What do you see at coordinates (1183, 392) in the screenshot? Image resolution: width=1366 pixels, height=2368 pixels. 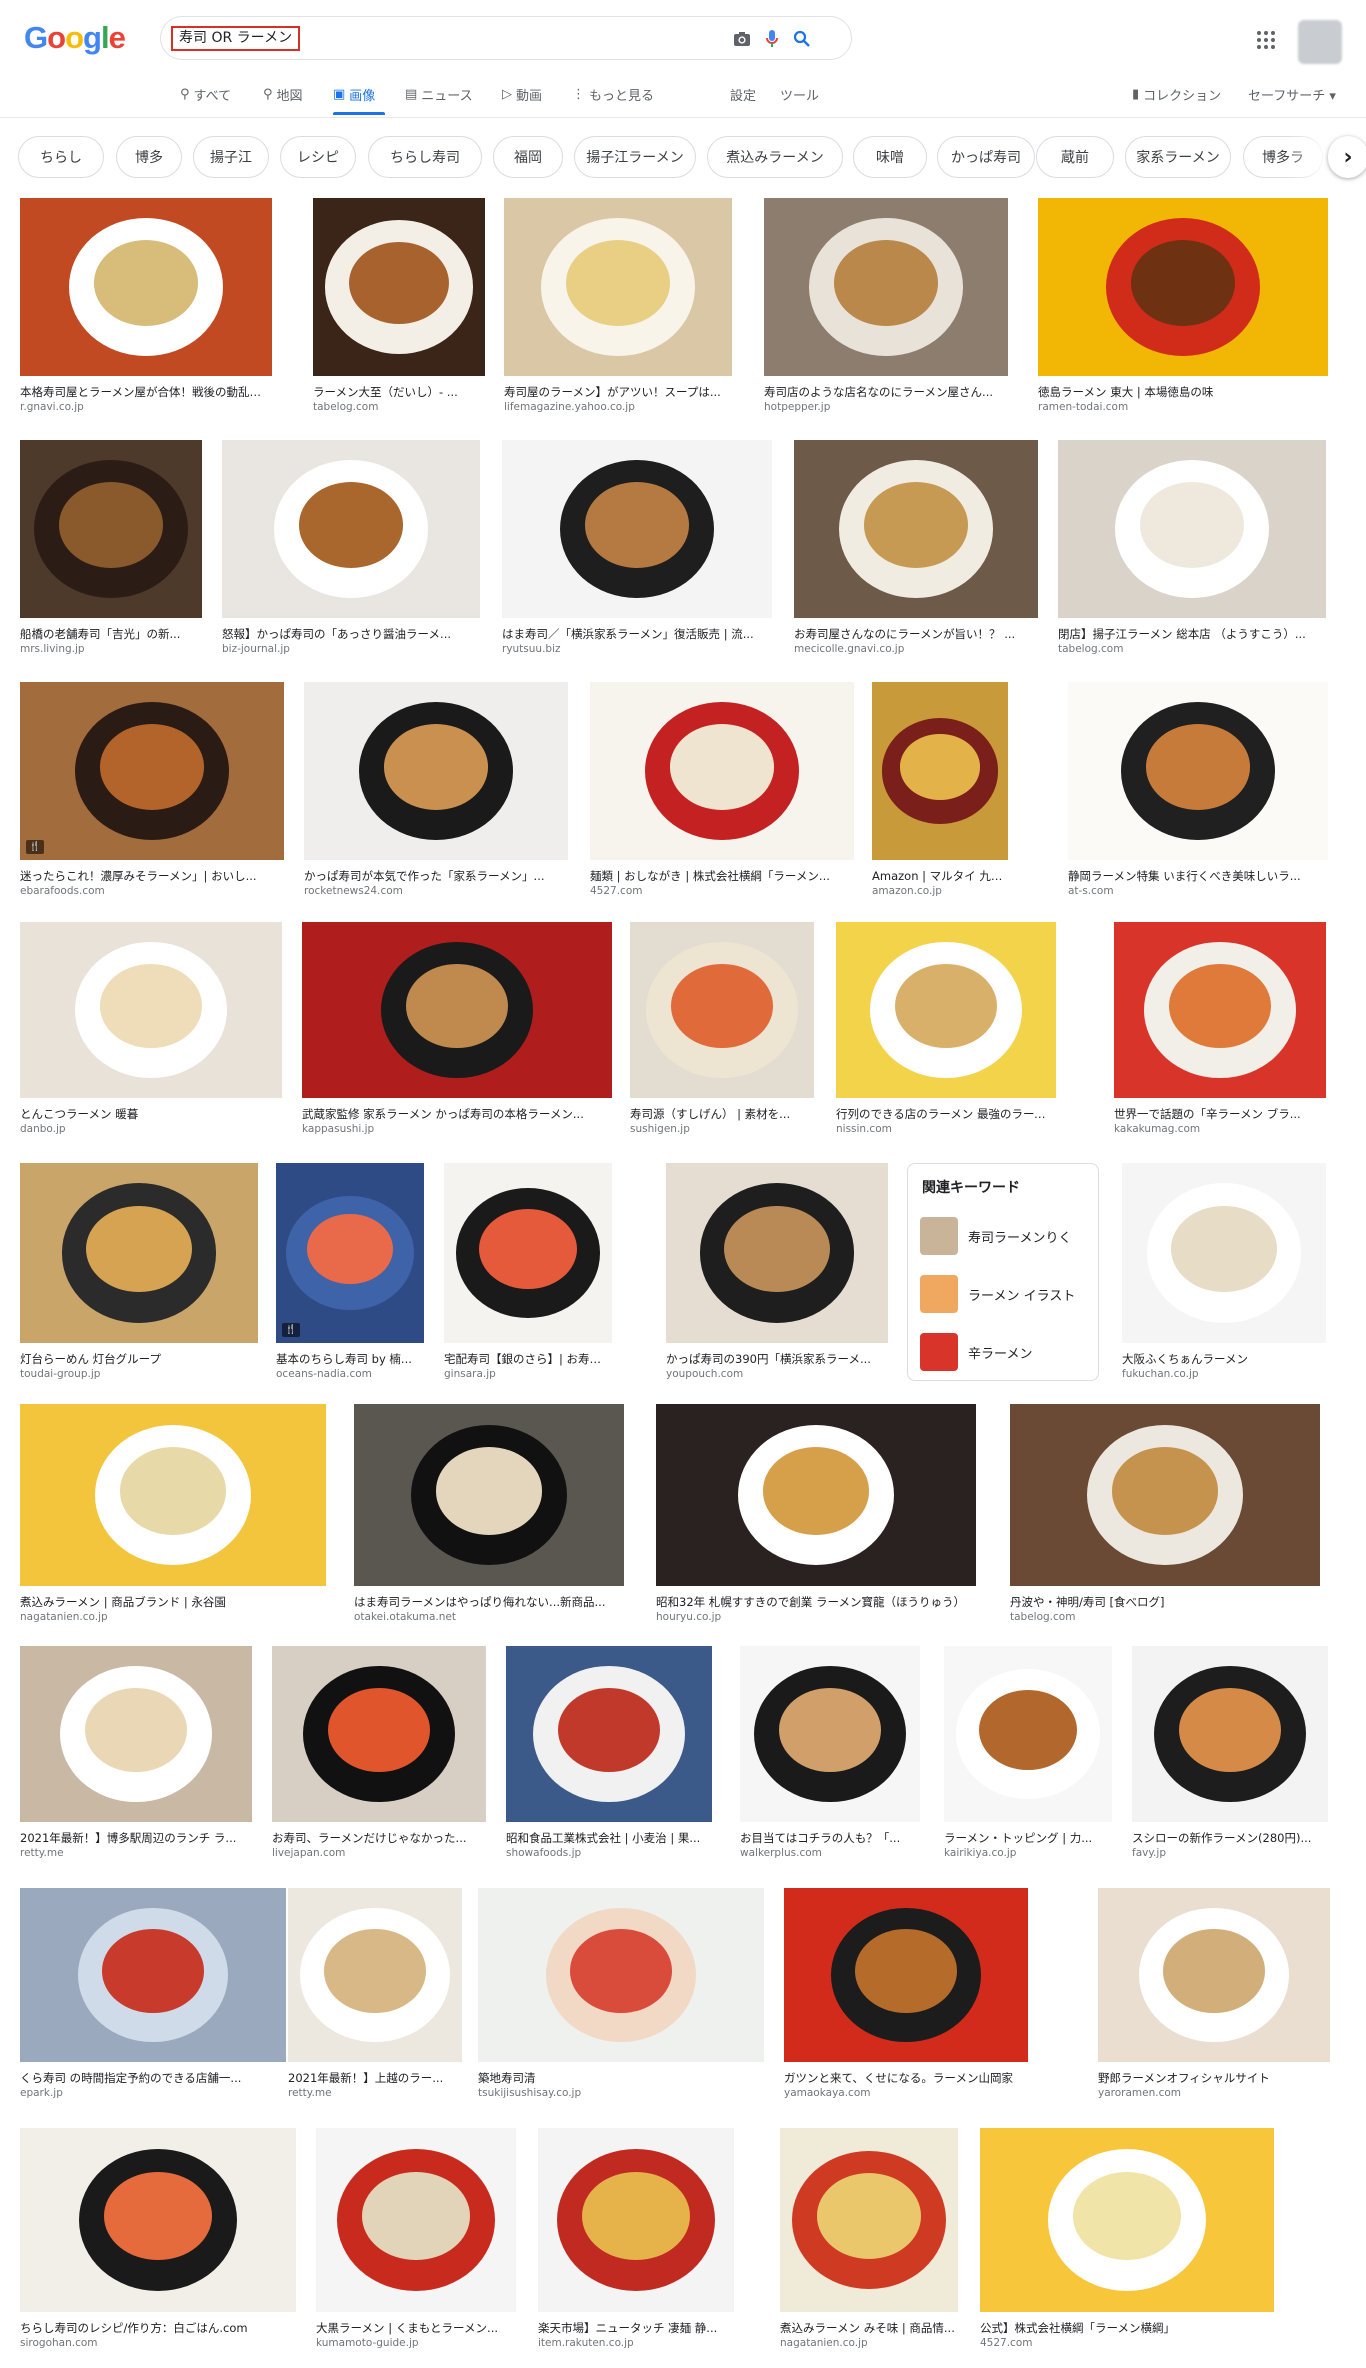 I see `result-caption: 徳島ラーメン 東大 | 本場徳島の味` at bounding box center [1183, 392].